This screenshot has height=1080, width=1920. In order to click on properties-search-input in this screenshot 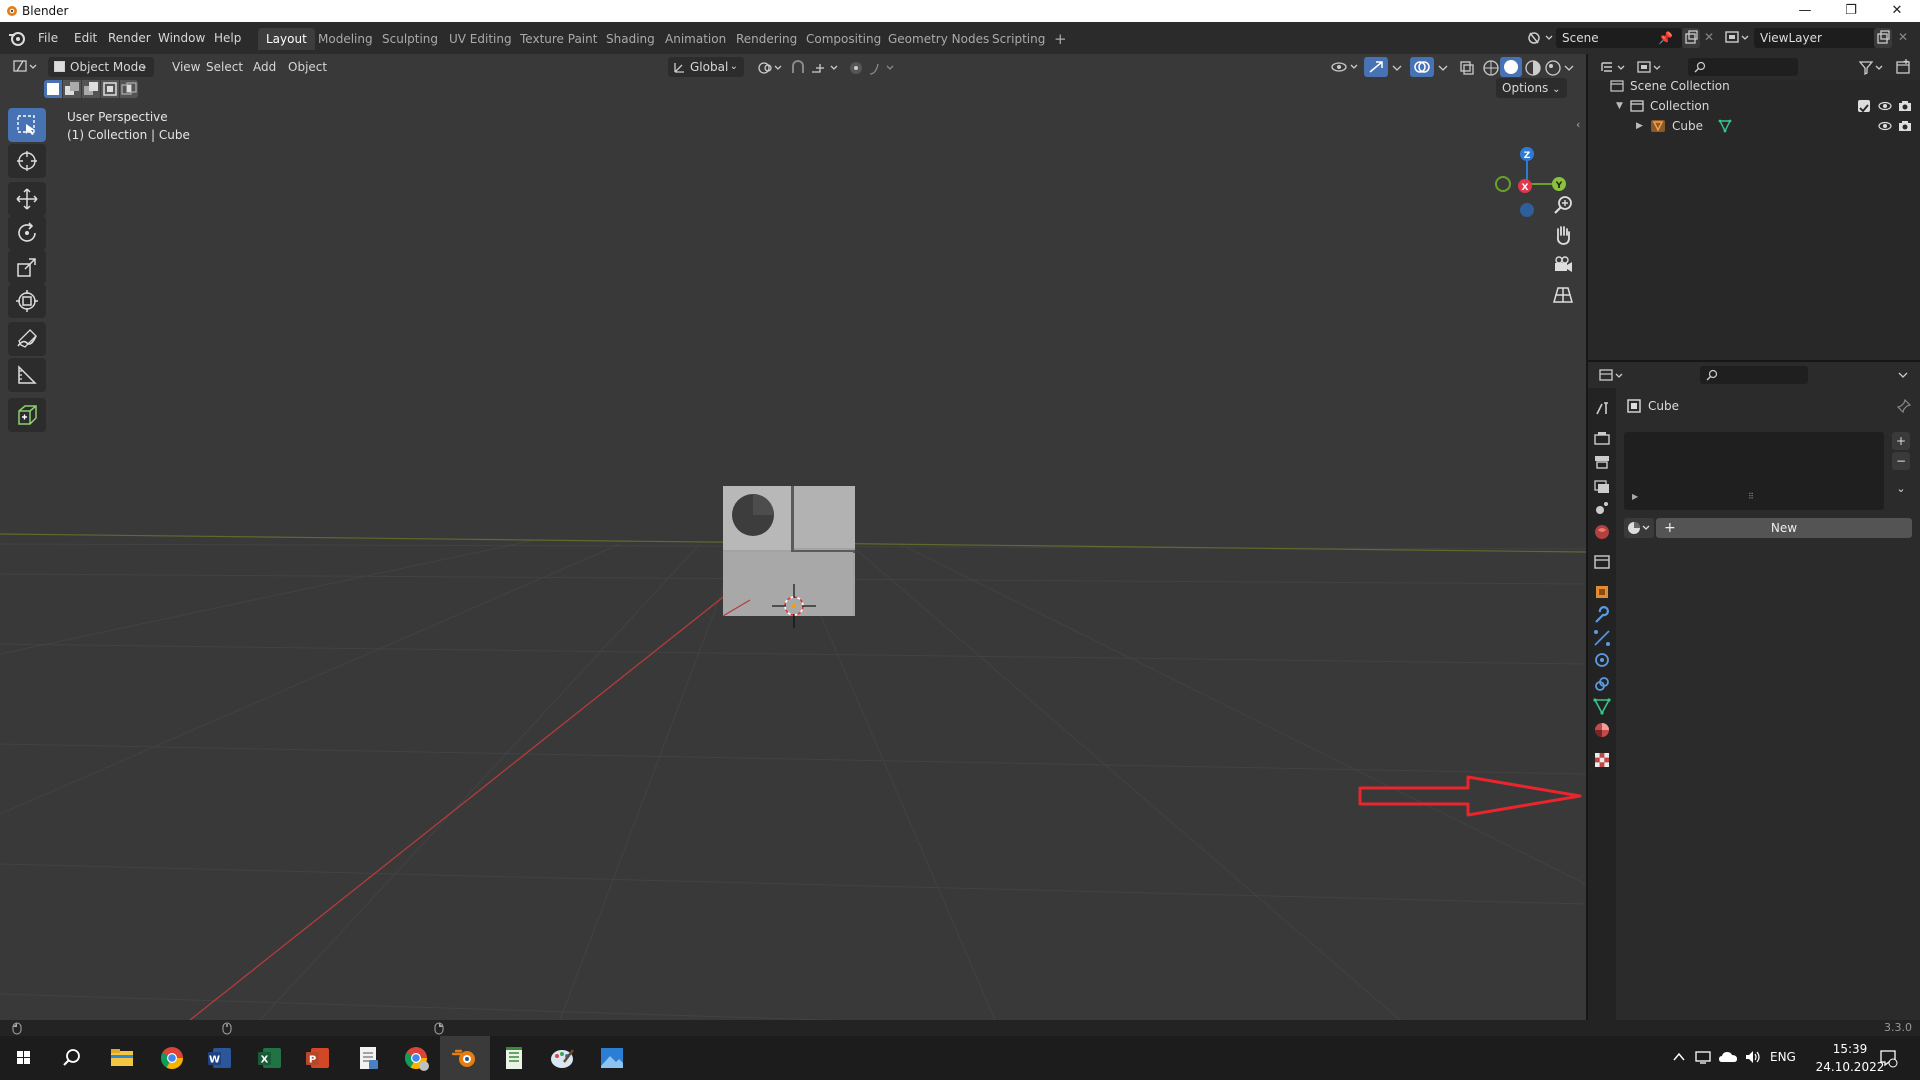, I will do `click(1754, 375)`.